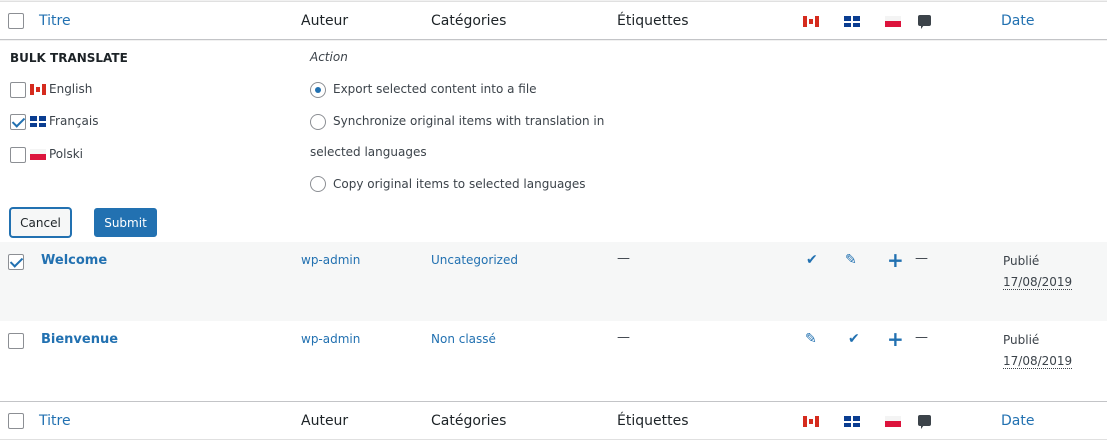 Image resolution: width=1107 pixels, height=440 pixels. What do you see at coordinates (79, 339) in the screenshot?
I see `post-title-link: Bienvenue` at bounding box center [79, 339].